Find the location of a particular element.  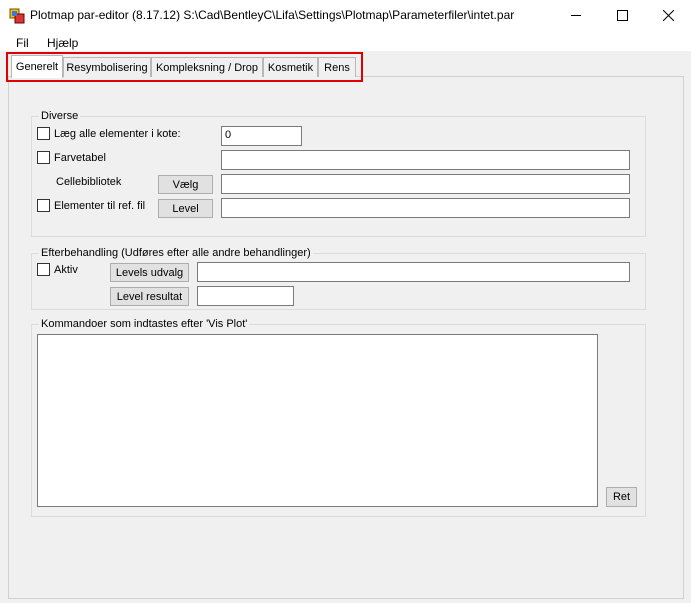

farvetabel-input is located at coordinates (425, 160).